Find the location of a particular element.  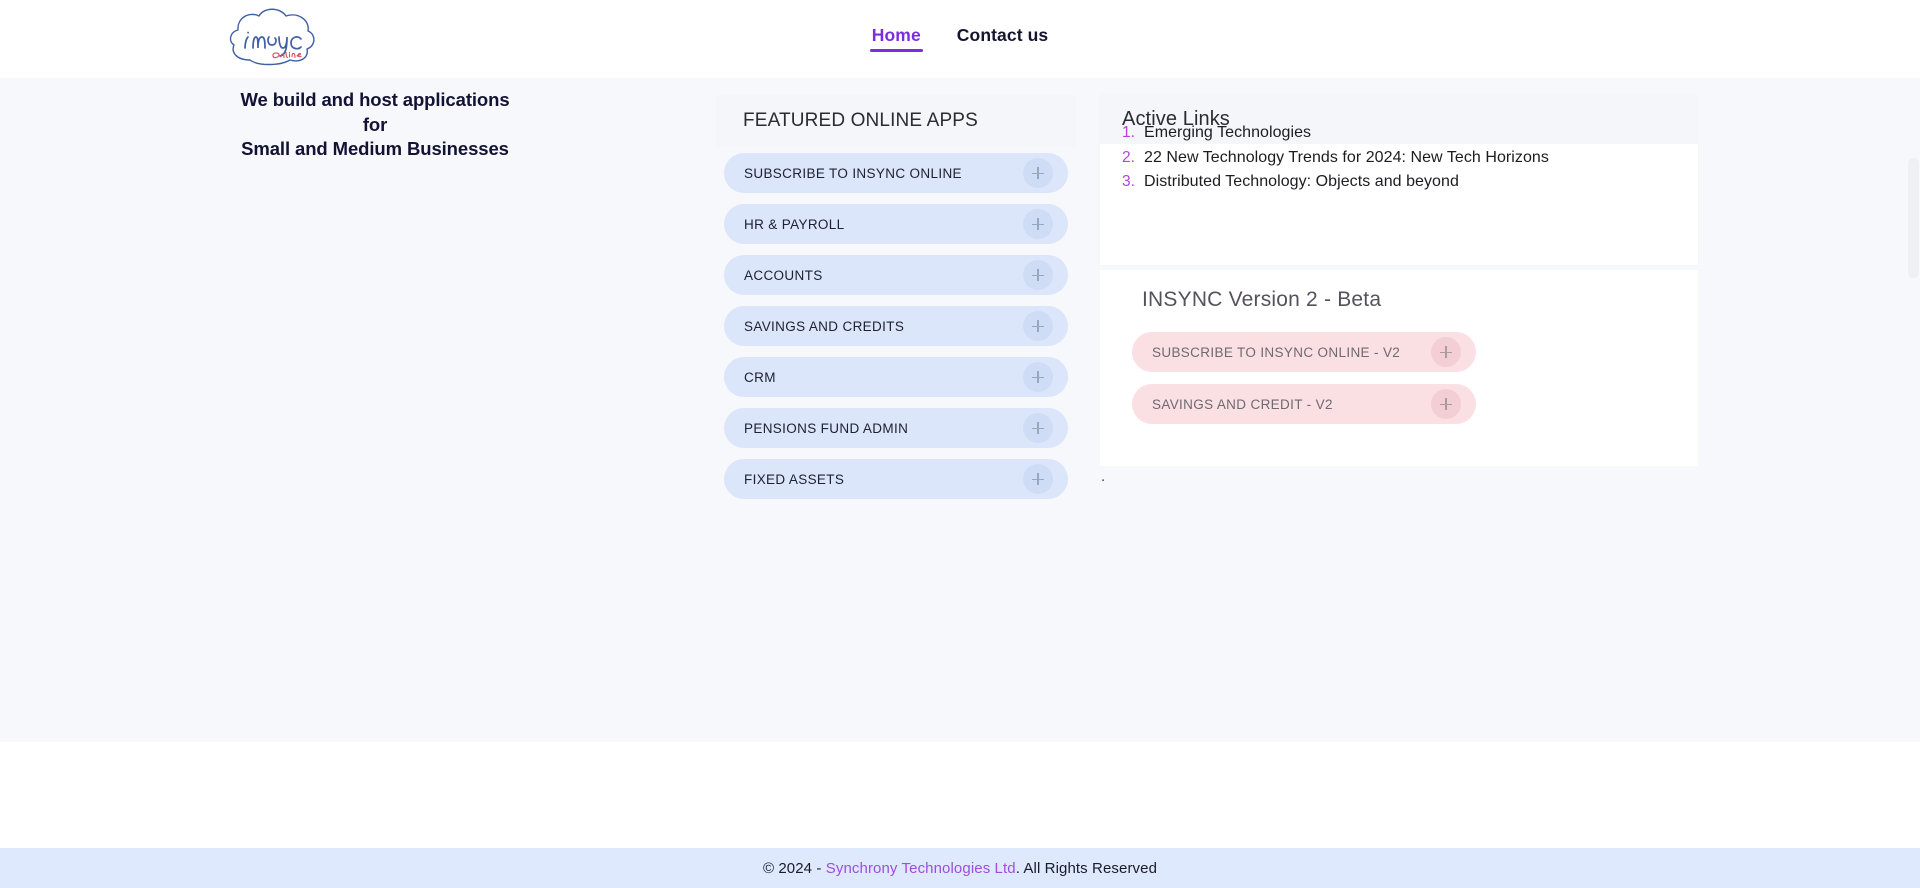

accordion-item-label: SAVINGS AND CREDITS is located at coordinates (824, 326).